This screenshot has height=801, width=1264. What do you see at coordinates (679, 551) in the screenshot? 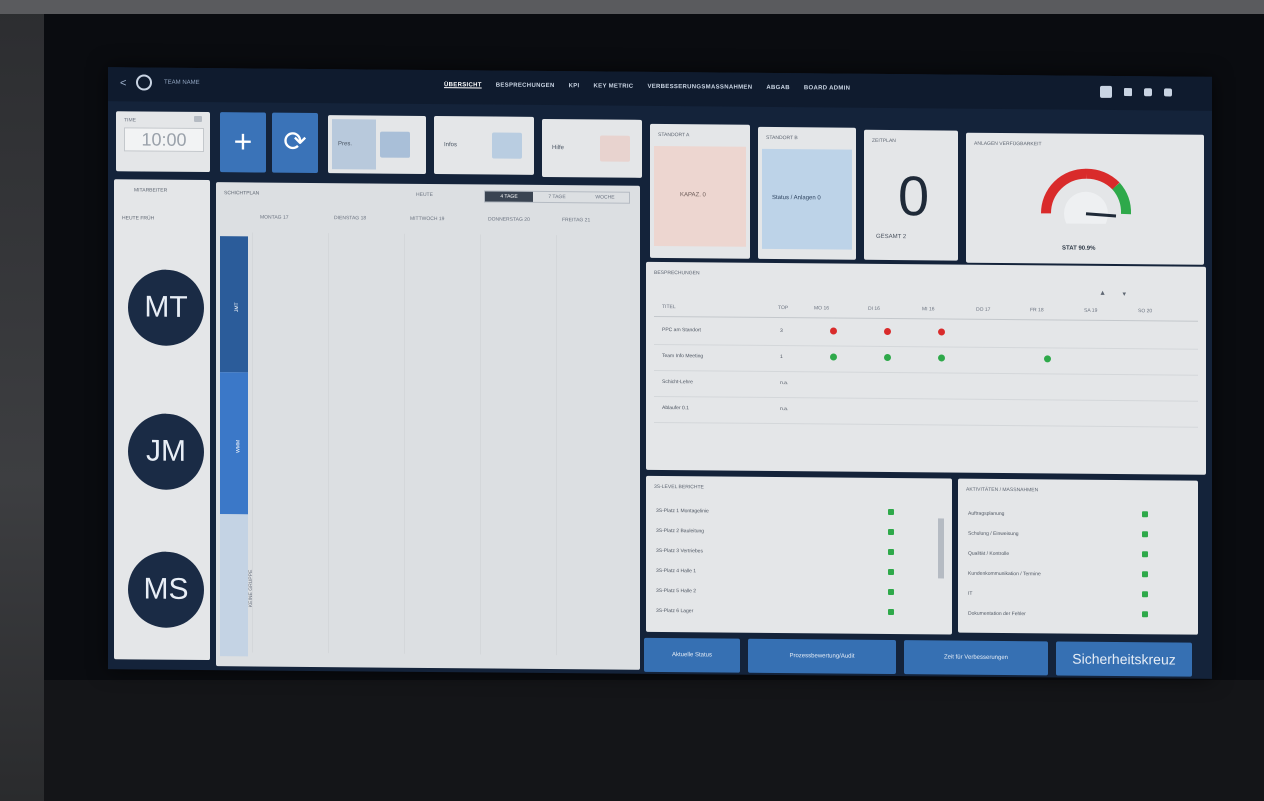
I see `list-item-text: 3S-Platz 3 Vertriebes` at bounding box center [679, 551].